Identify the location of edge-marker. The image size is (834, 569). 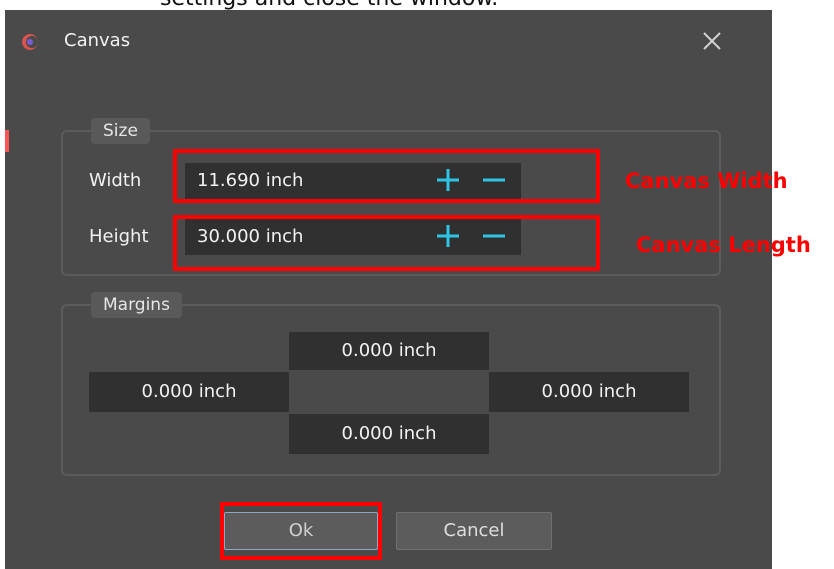
(7, 141).